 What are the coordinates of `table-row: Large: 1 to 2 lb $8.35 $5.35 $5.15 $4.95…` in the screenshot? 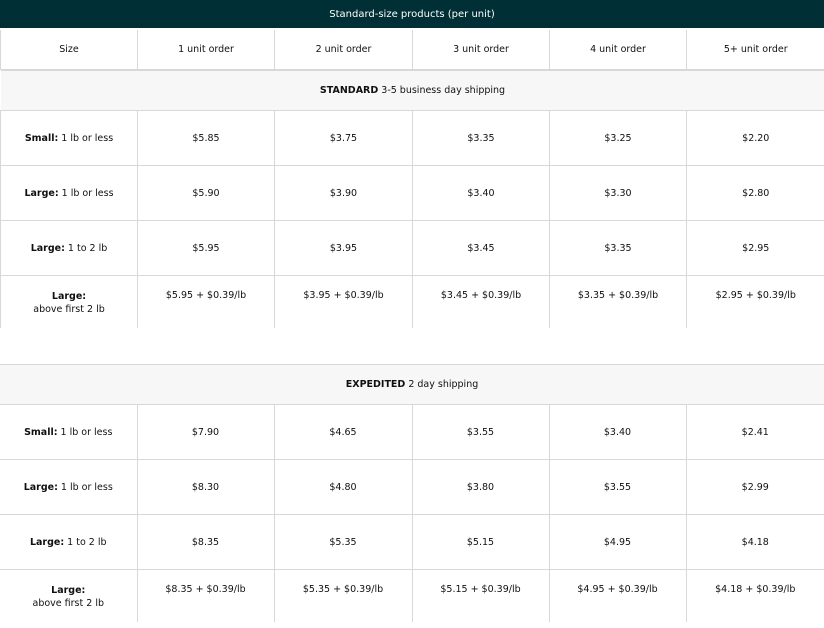 It's located at (412, 542).